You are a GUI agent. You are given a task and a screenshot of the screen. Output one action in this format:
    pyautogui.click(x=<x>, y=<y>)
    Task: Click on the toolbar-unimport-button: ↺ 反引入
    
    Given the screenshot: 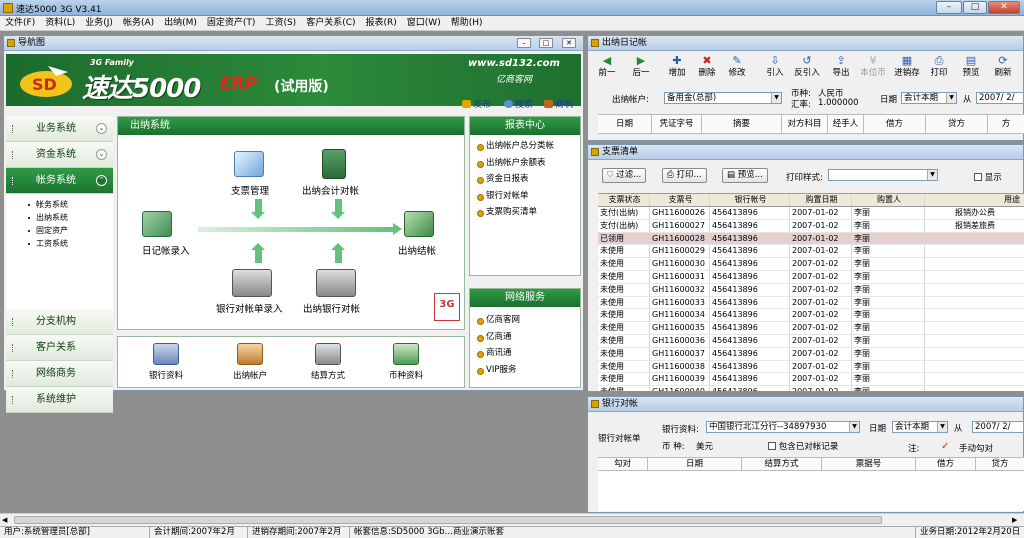 What is the action you would take?
    pyautogui.click(x=807, y=66)
    